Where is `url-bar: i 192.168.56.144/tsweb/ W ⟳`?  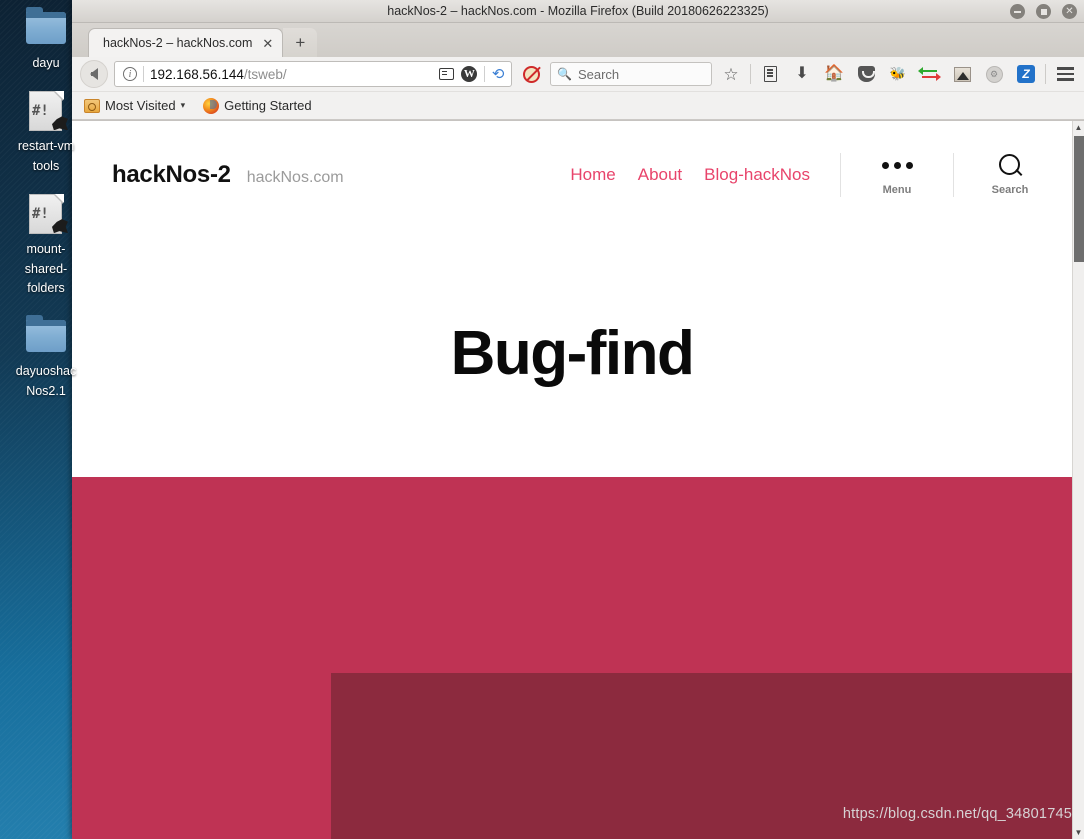
url-bar: i 192.168.56.144/tsweb/ W ⟳ is located at coordinates (313, 74).